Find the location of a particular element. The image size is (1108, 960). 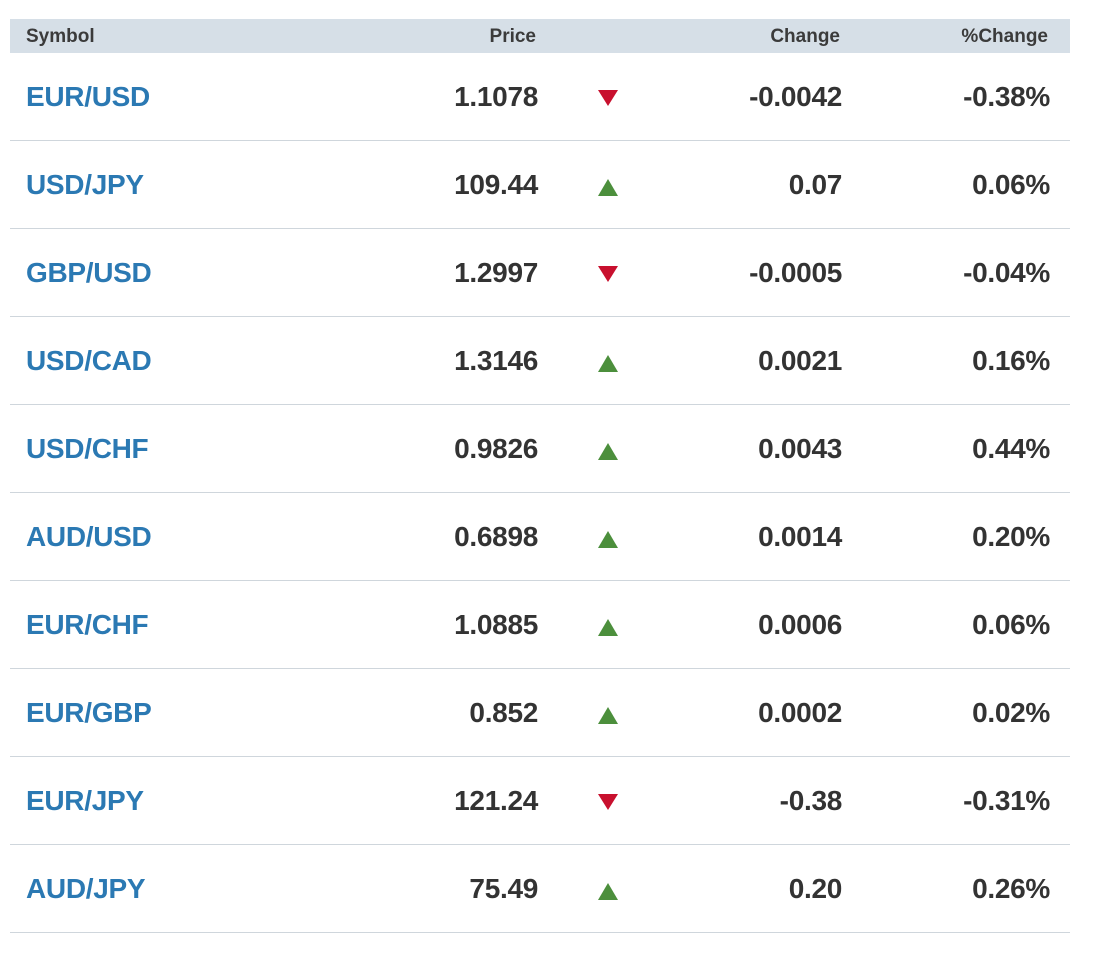

column-header-price: Price is located at coordinates (513, 37).